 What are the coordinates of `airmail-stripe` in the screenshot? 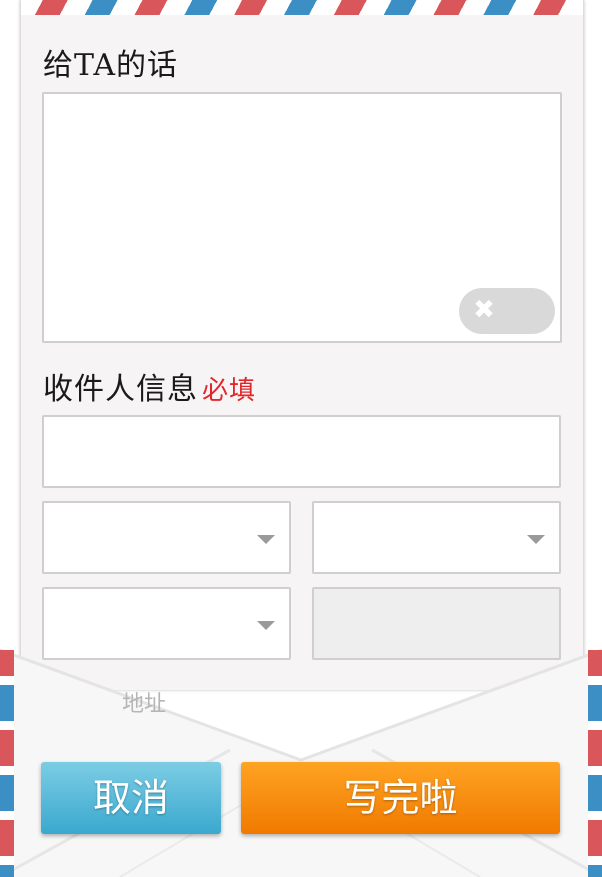 It's located at (302, 7).